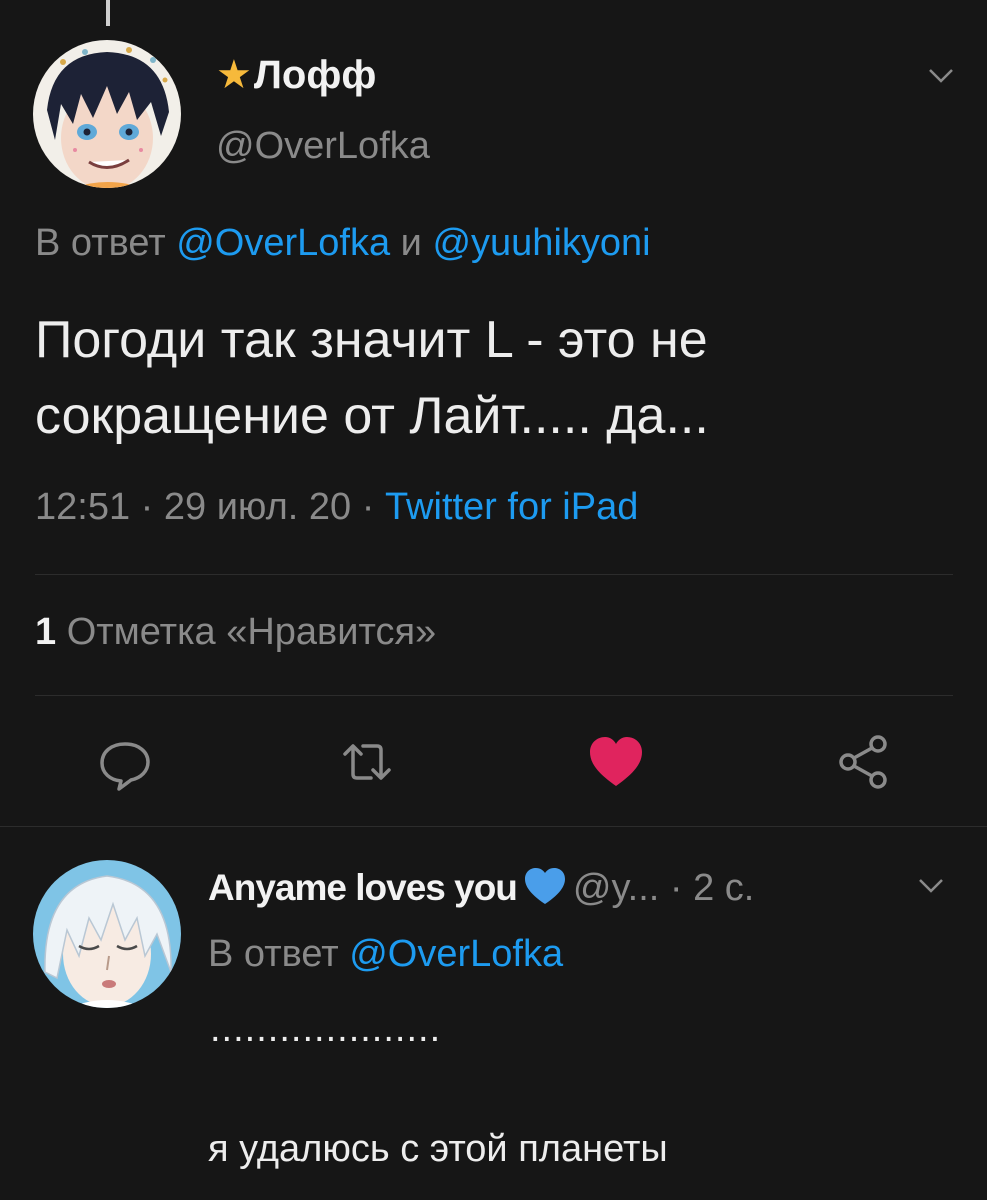 The width and height of the screenshot is (987, 1200). I want to click on display-name-text: Лофф, so click(315, 75).